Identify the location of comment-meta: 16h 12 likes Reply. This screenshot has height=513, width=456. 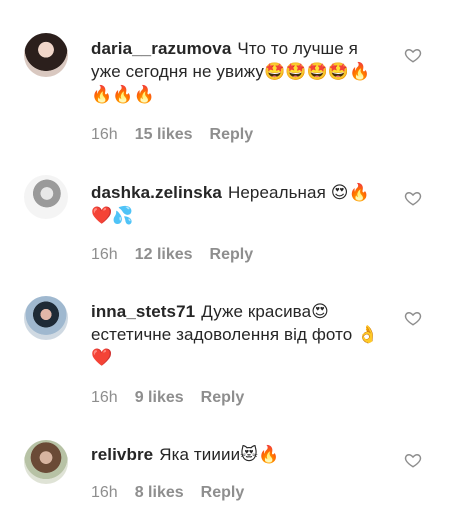
(172, 255).